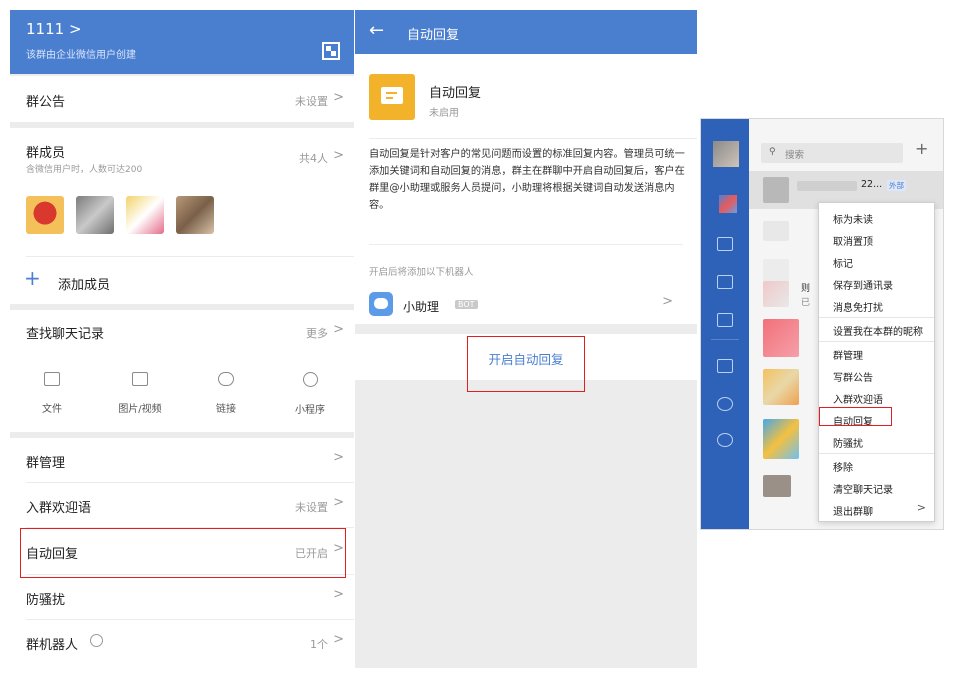  What do you see at coordinates (52, 393) in the screenshot?
I see `file-type-files: 文件` at bounding box center [52, 393].